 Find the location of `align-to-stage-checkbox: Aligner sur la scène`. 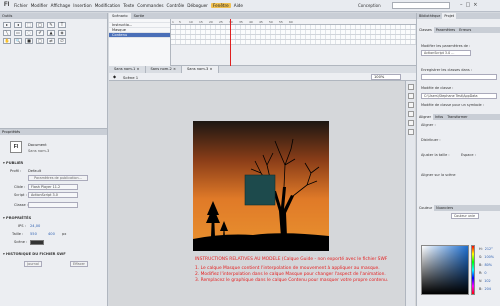

align-to-stage-checkbox: Aligner sur la scène is located at coordinates (438, 175).